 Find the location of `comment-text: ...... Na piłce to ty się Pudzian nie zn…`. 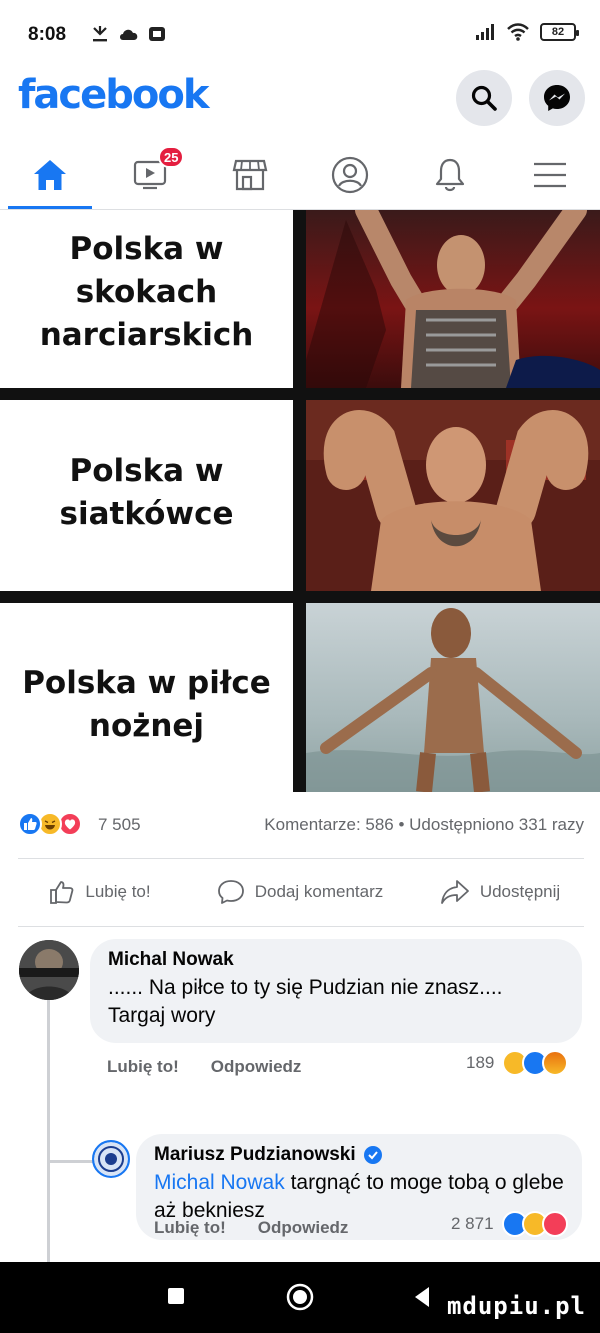

comment-text: ...... Na piłce to ty się Pudzian nie zn… is located at coordinates (305, 1001).